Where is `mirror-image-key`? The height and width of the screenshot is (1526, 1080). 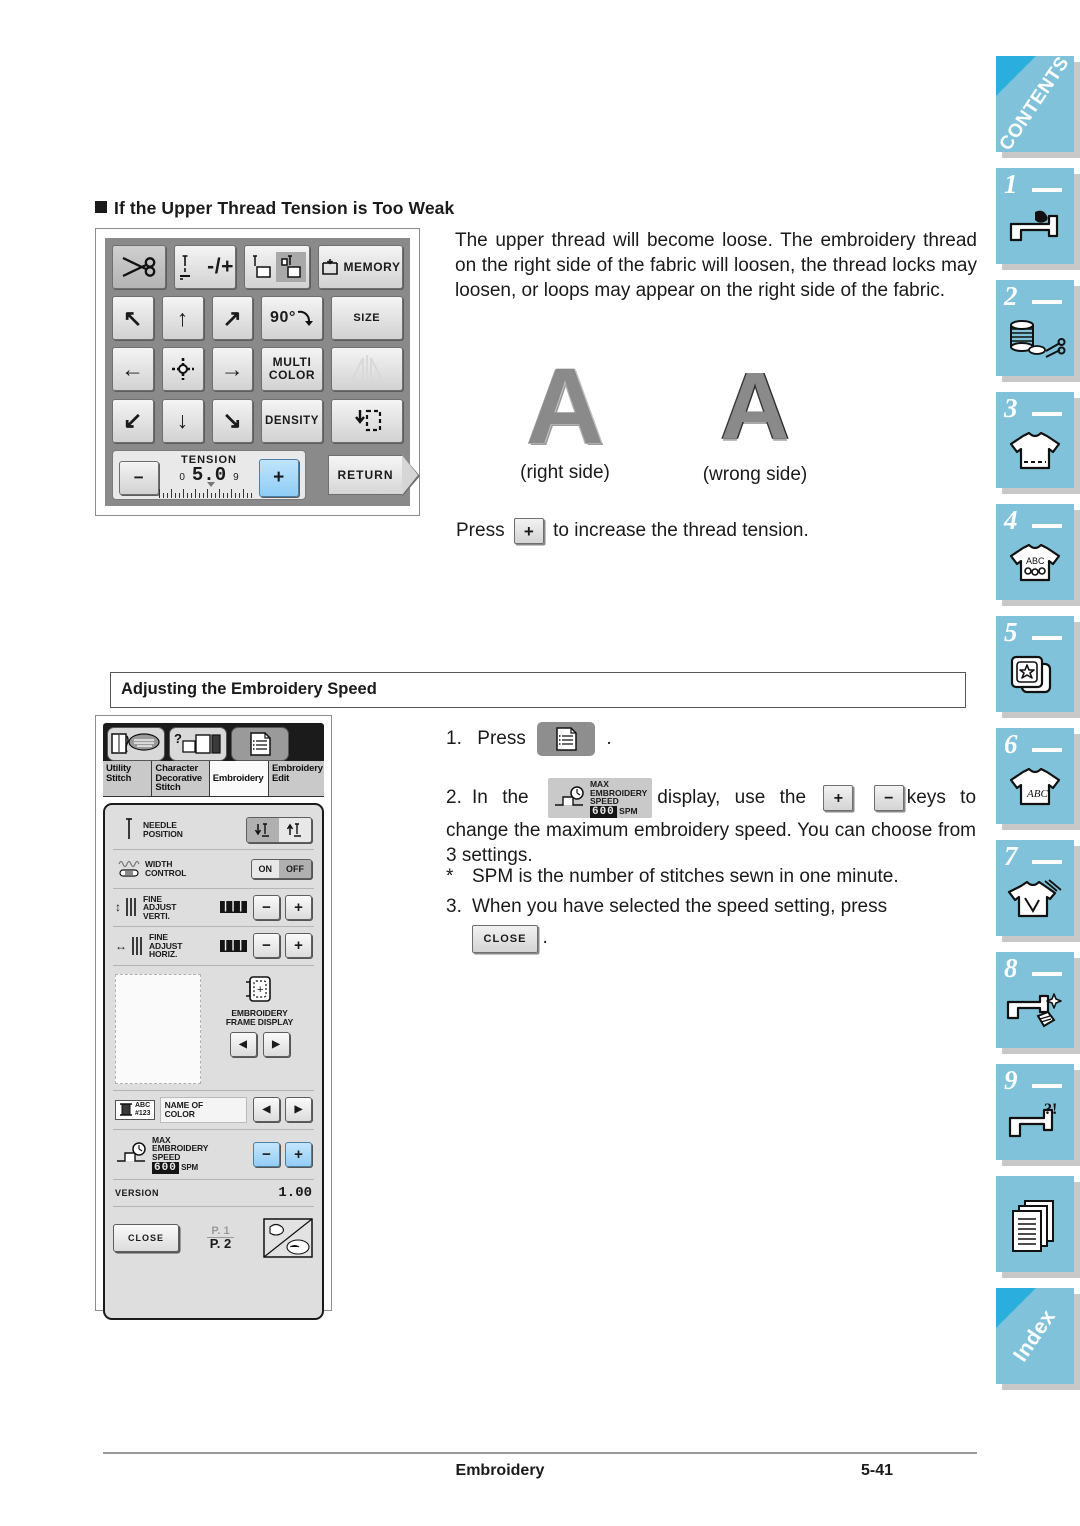 mirror-image-key is located at coordinates (366, 369).